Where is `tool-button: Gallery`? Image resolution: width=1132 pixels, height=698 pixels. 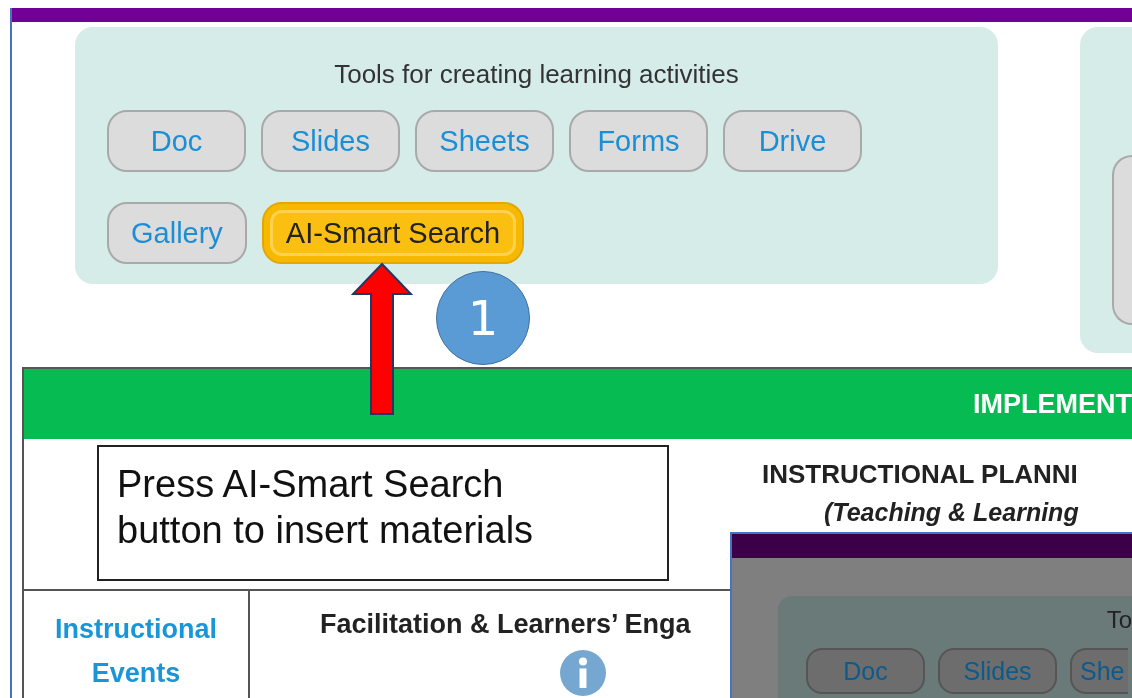 tool-button: Gallery is located at coordinates (177, 233).